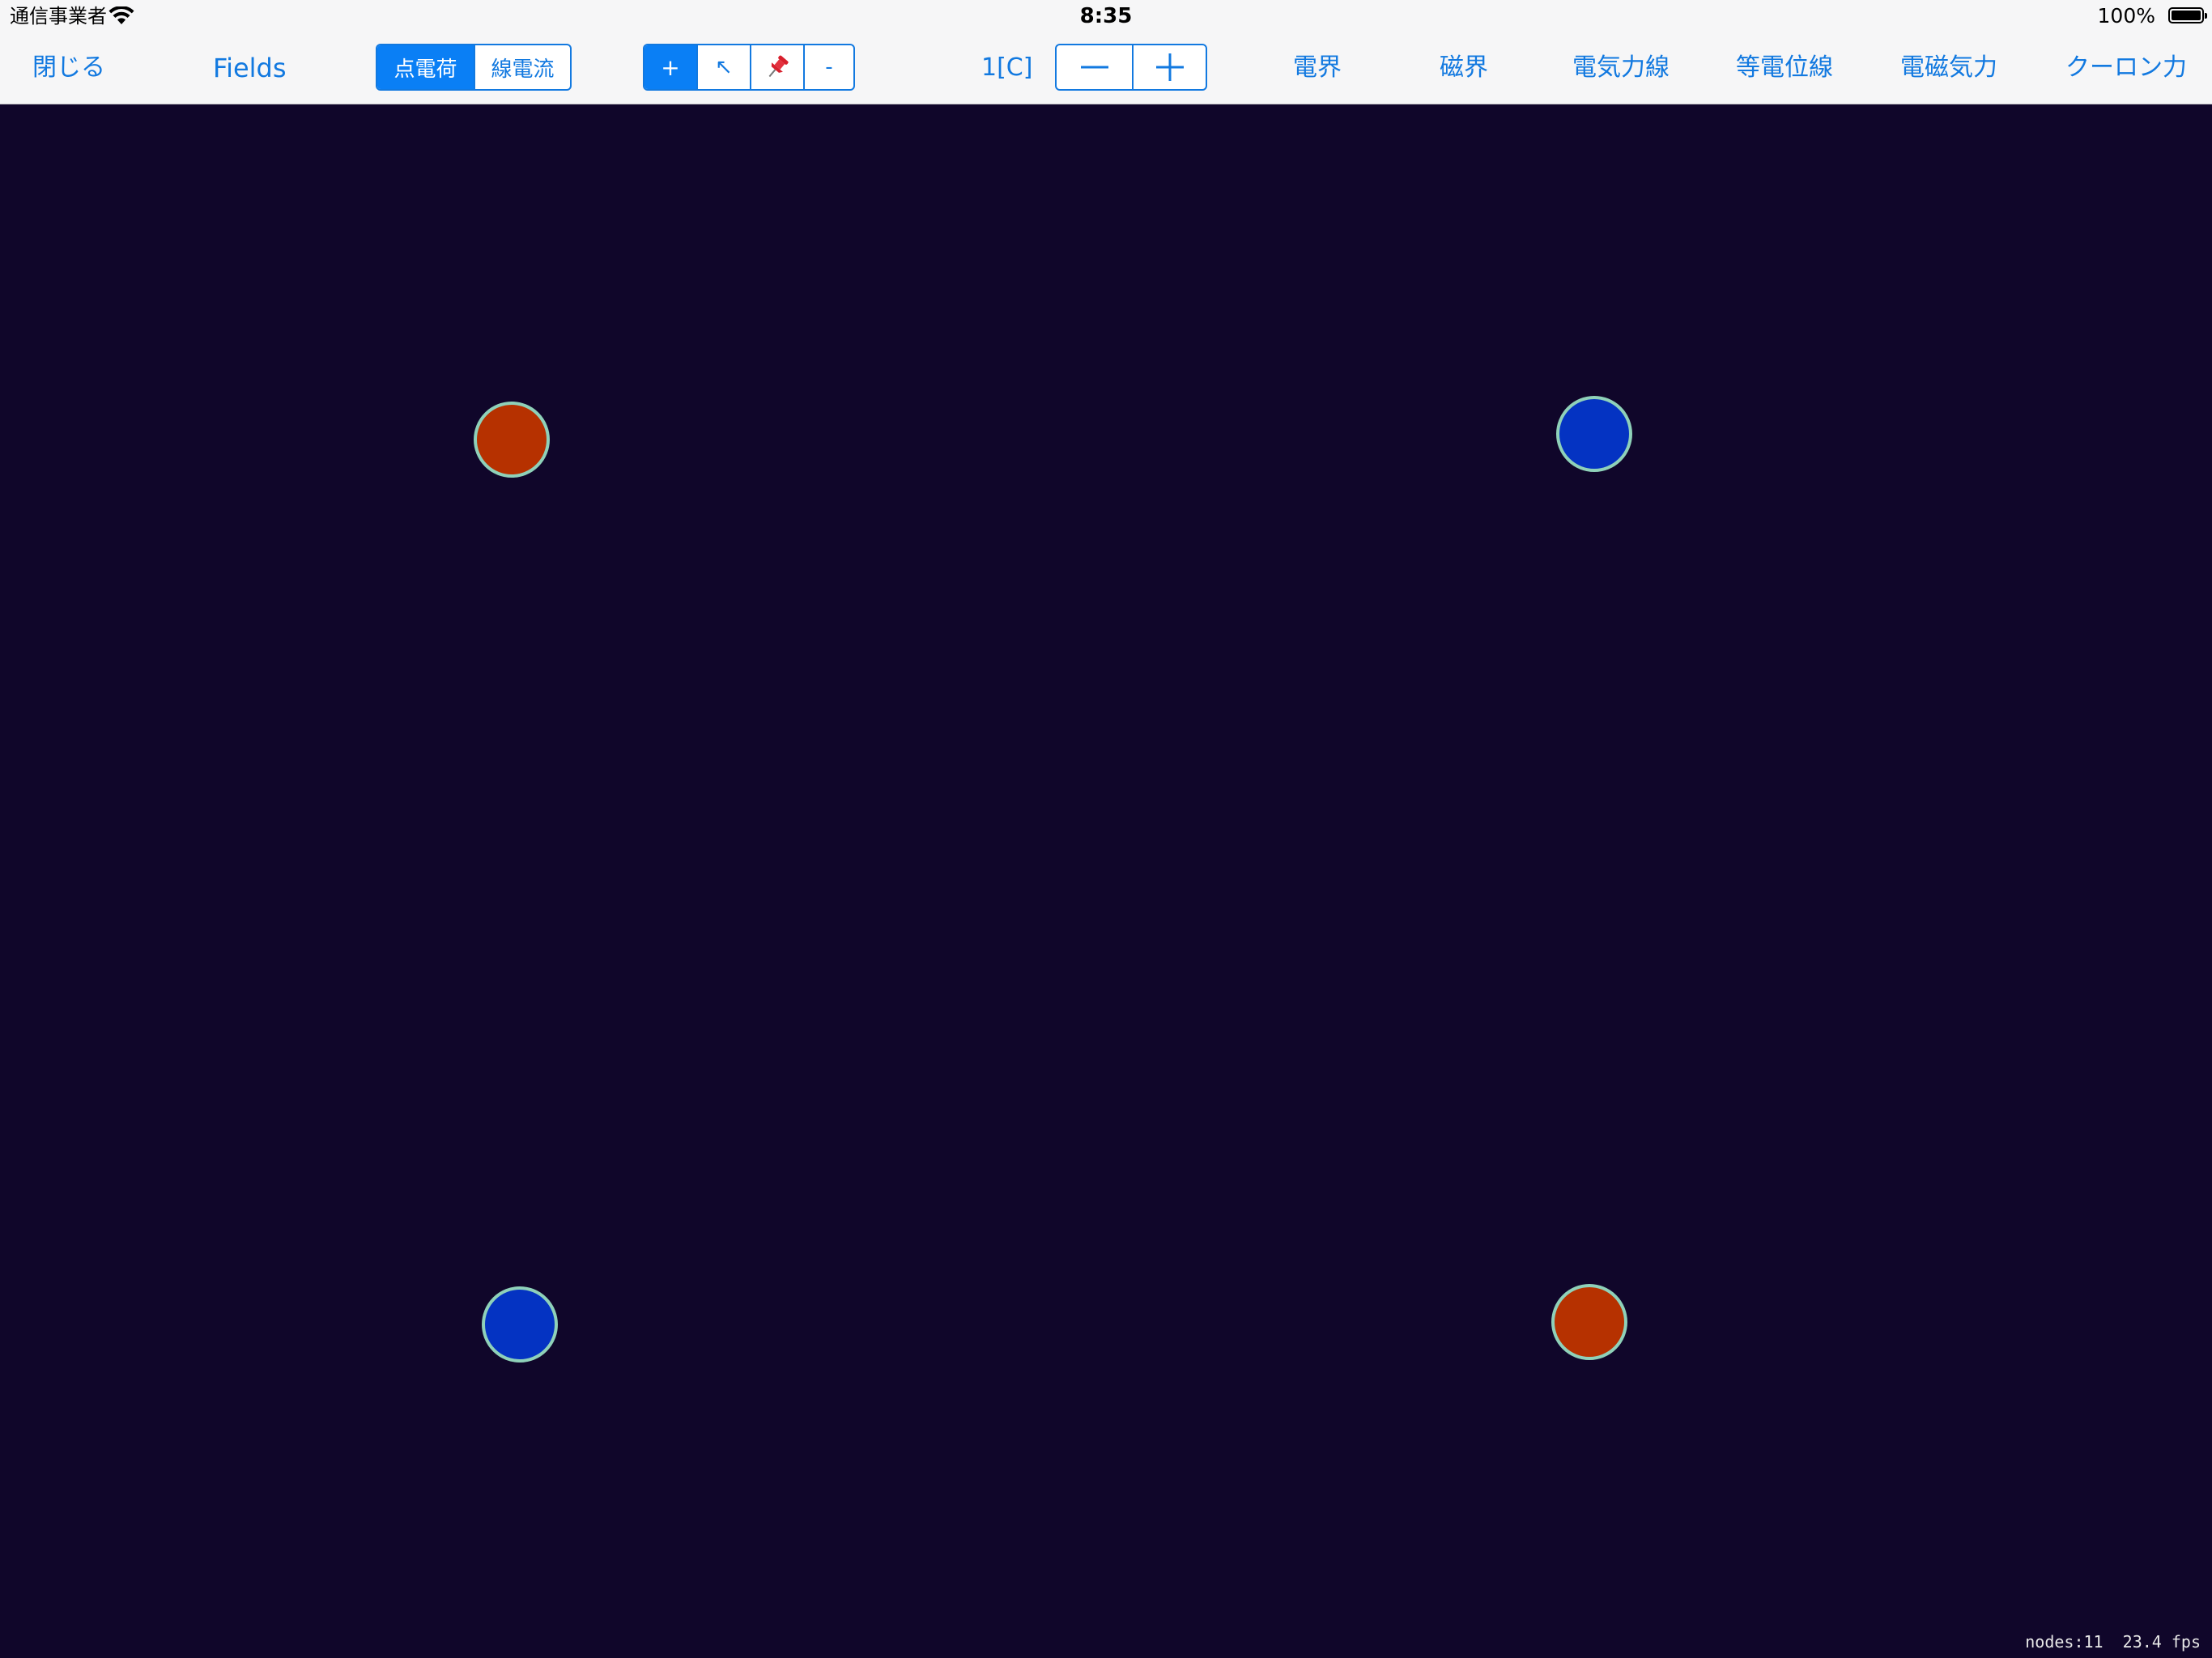 Image resolution: width=2212 pixels, height=1658 pixels. I want to click on remove-tool-button: -, so click(828, 67).